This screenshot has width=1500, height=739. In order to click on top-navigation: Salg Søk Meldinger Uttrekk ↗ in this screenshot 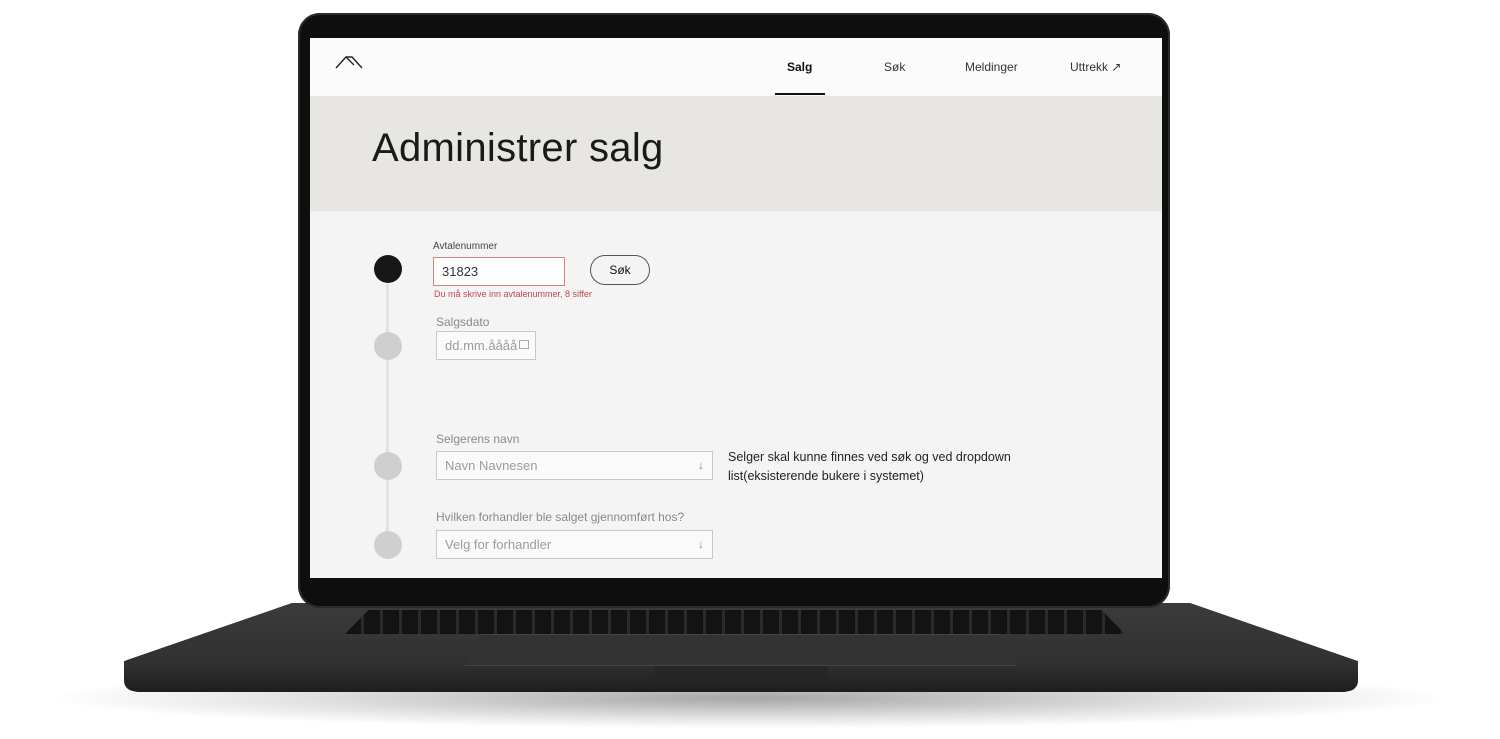, I will do `click(736, 67)`.